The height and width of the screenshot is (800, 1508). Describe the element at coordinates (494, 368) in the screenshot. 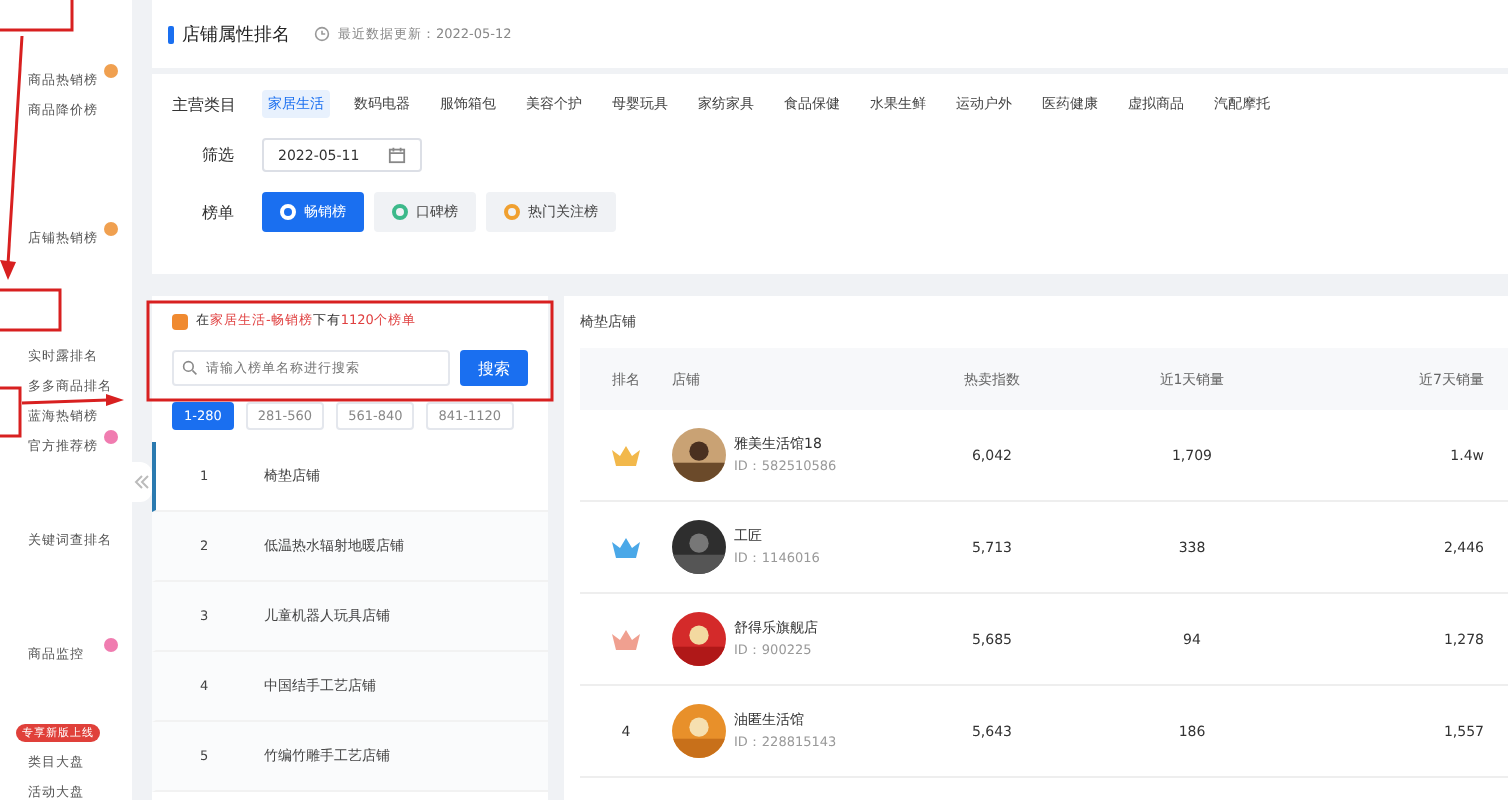

I see `search-button: 搜索` at that location.